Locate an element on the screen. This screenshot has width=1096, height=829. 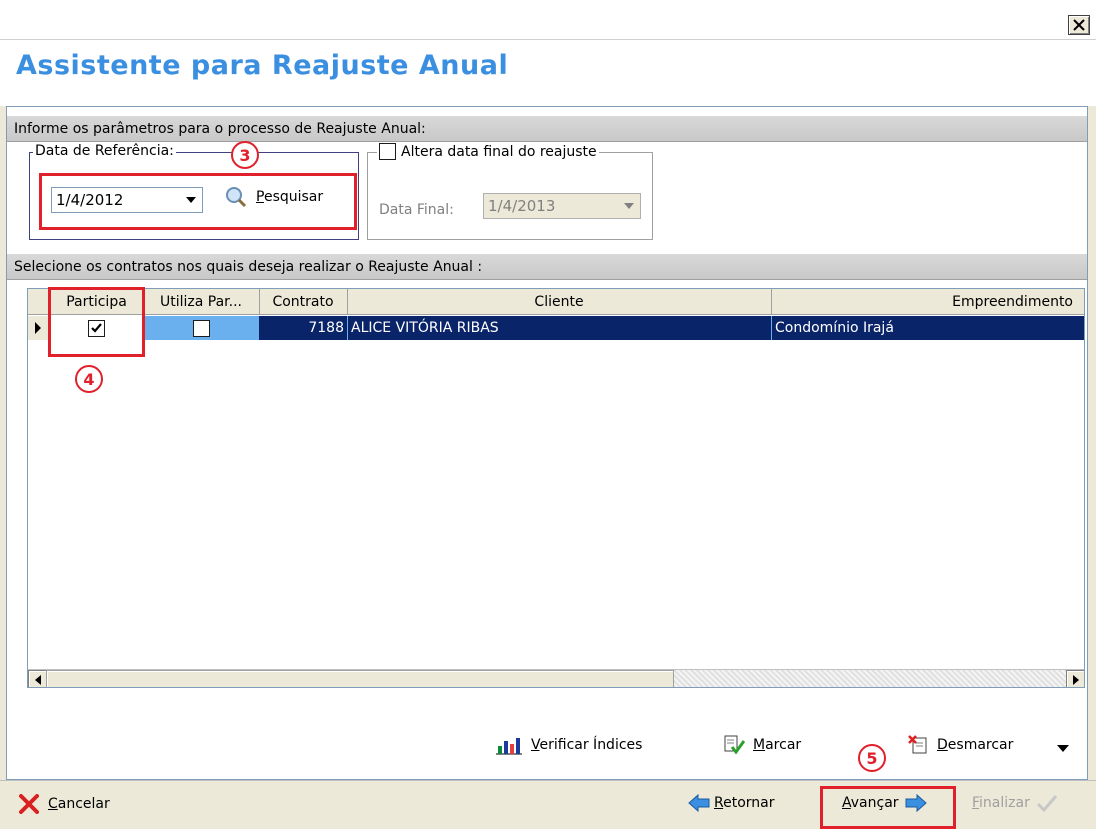
marcar-button: Marcar is located at coordinates (762, 745).